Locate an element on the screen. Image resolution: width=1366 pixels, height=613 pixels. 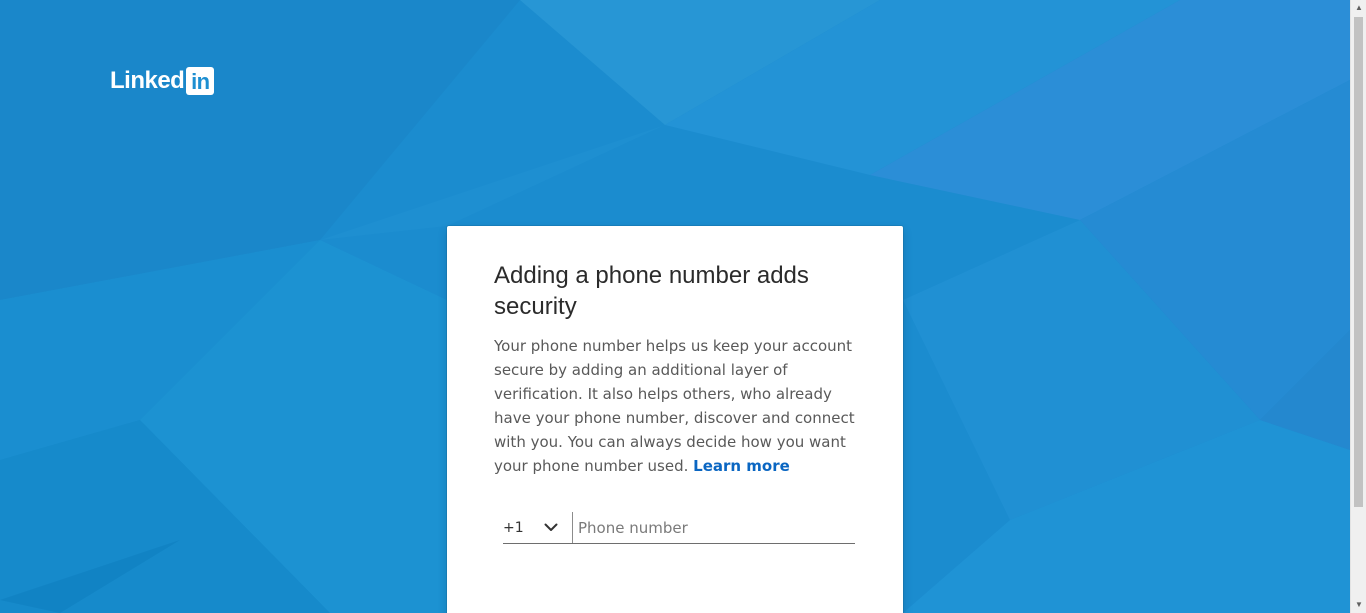
phone-number-input is located at coordinates (714, 527).